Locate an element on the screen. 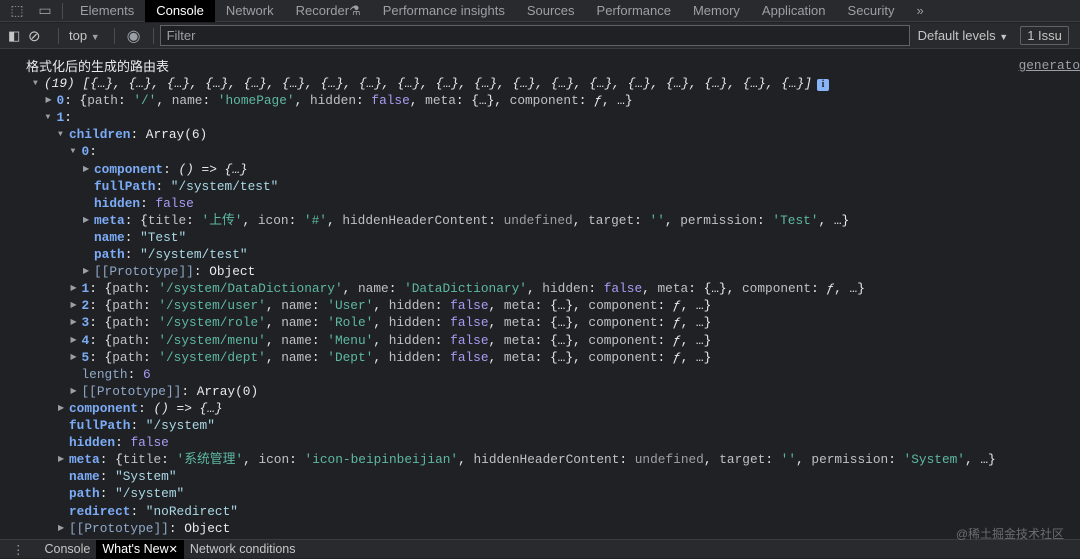 The image size is (1080, 559). tab-performance: Performance is located at coordinates (634, 11).